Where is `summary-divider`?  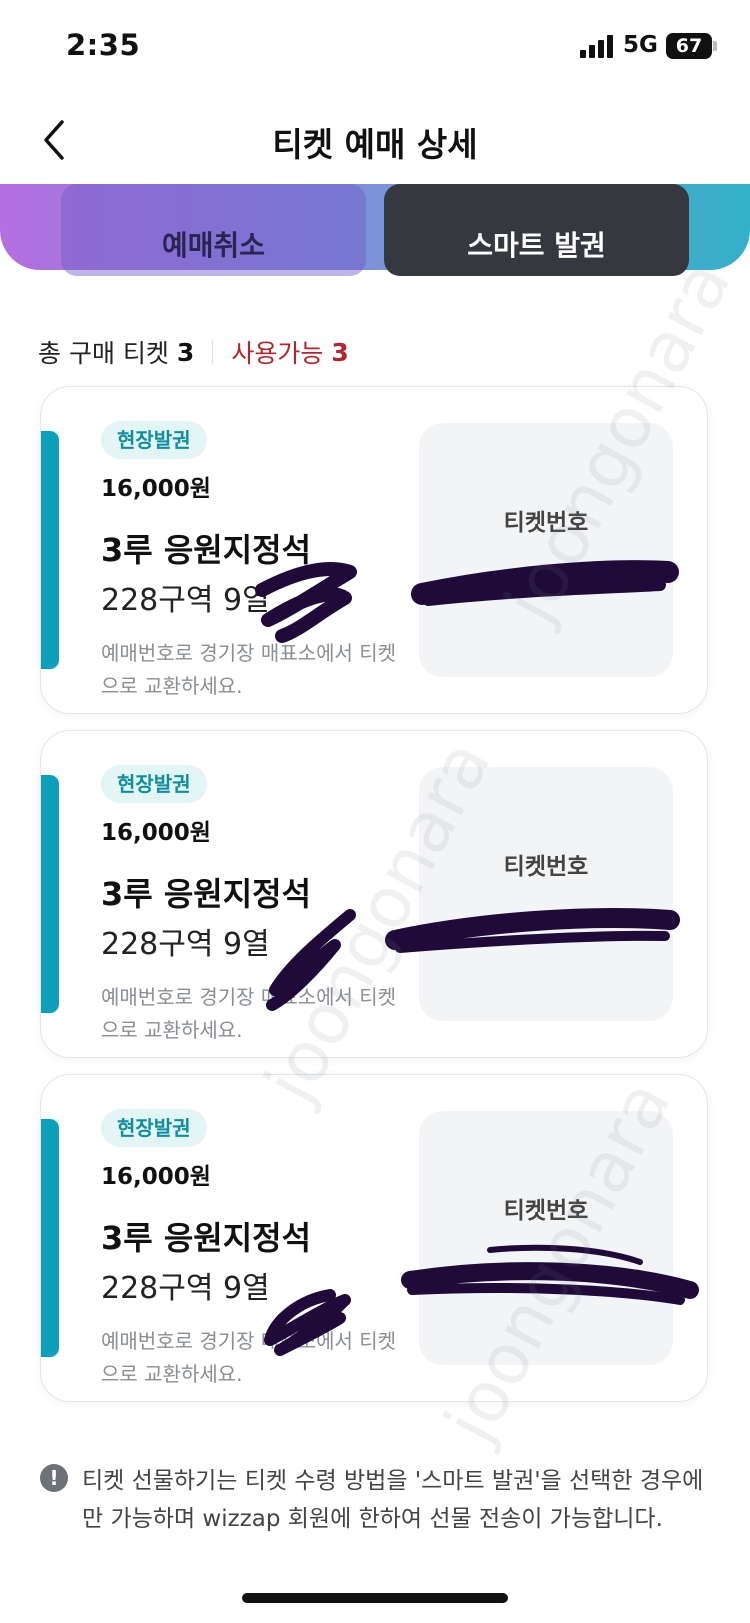 summary-divider is located at coordinates (213, 352).